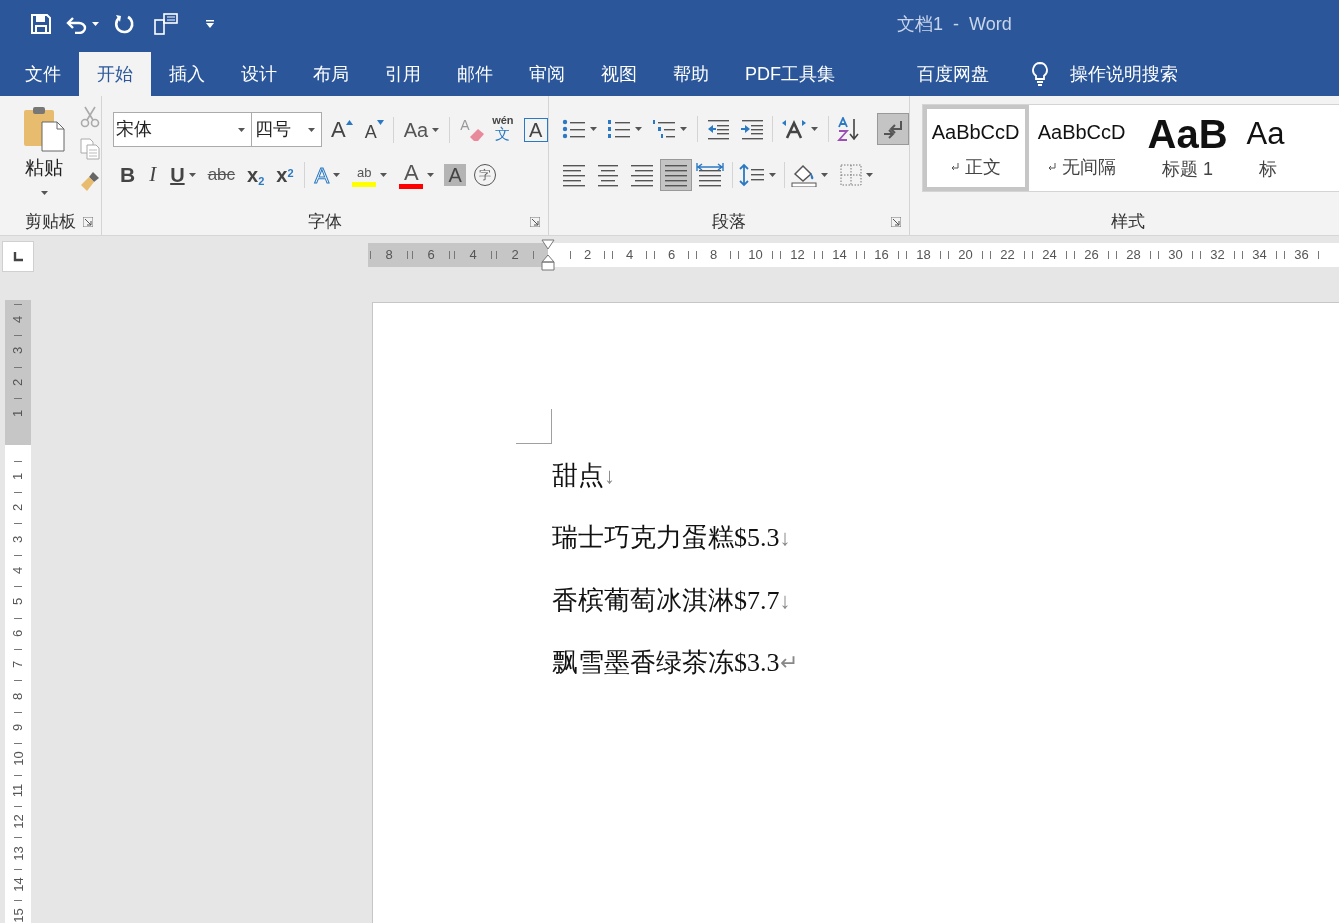  Describe the element at coordinates (18, 476) in the screenshot. I see `ruler-number: 1` at that location.